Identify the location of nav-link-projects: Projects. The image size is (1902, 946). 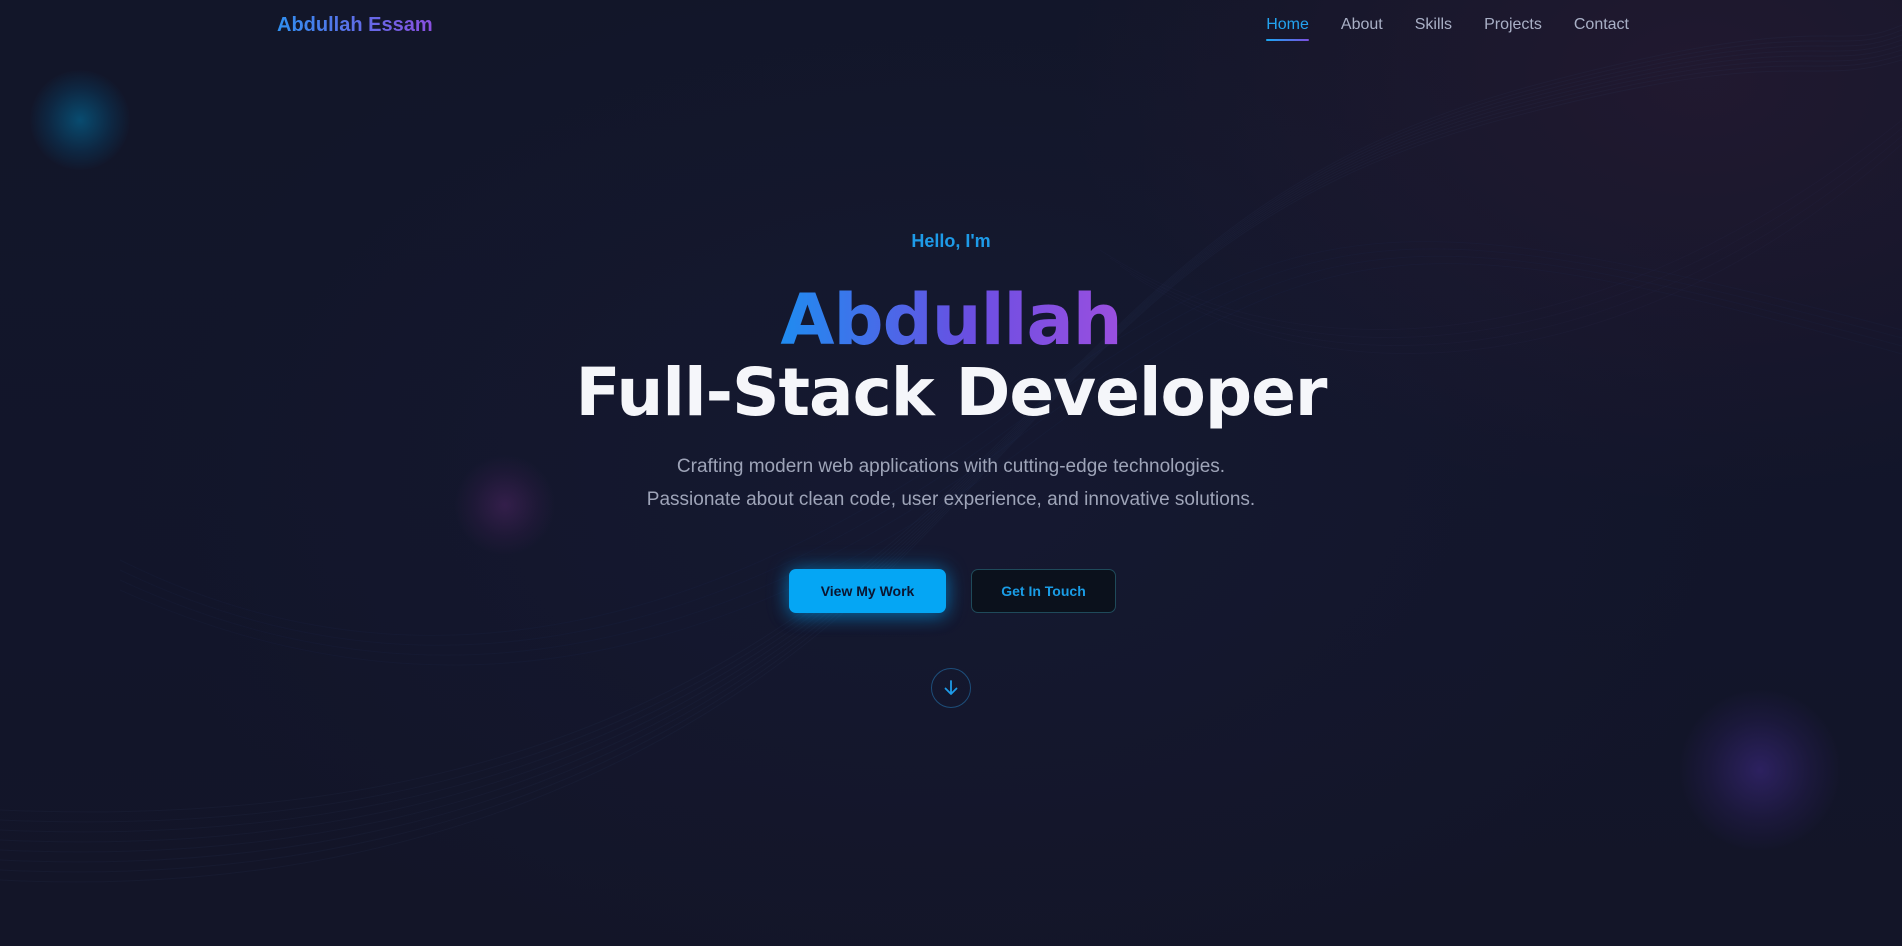
(1513, 28).